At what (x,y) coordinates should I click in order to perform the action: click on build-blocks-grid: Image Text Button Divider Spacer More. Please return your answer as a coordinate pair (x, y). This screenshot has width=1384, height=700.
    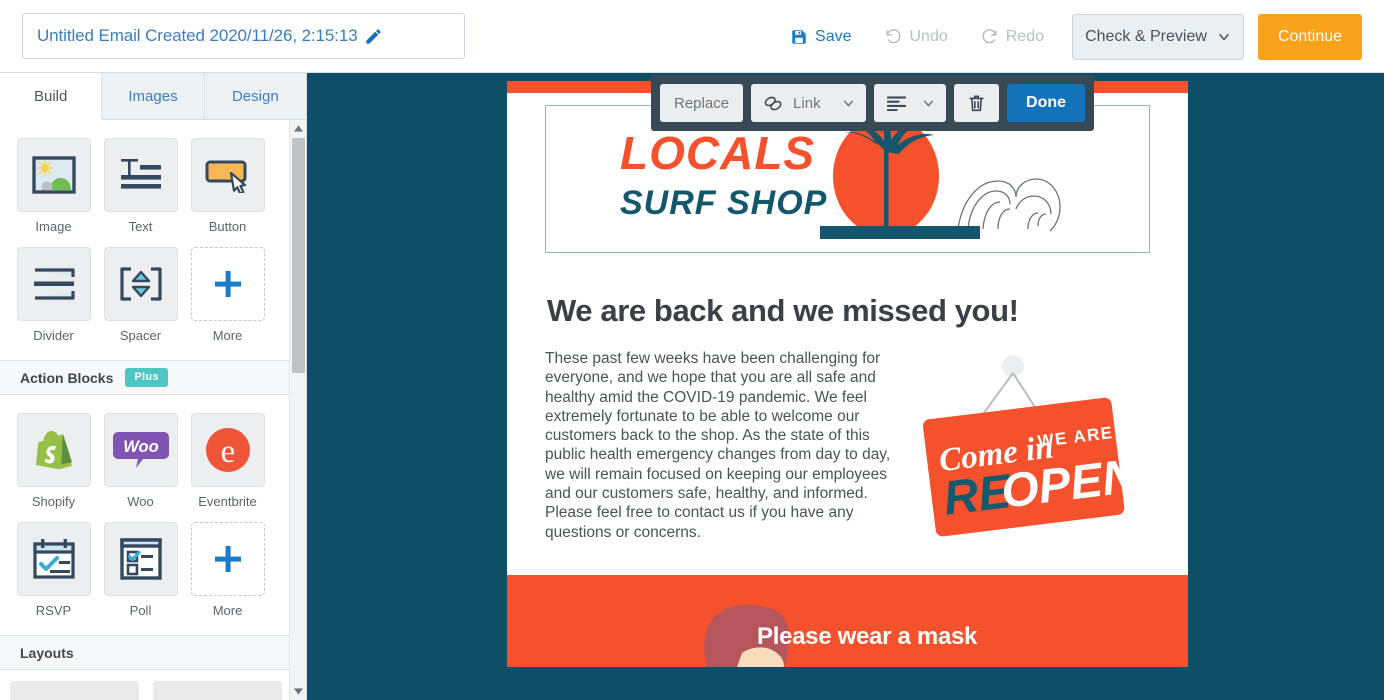
    Looking at the image, I should click on (145, 240).